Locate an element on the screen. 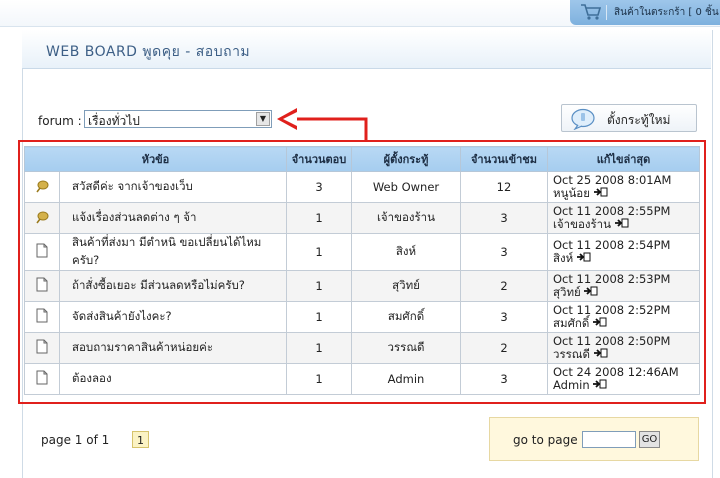  topic-title-link: สวัสดีค่ะ จากเจ้าของเว็บ is located at coordinates (132, 186).